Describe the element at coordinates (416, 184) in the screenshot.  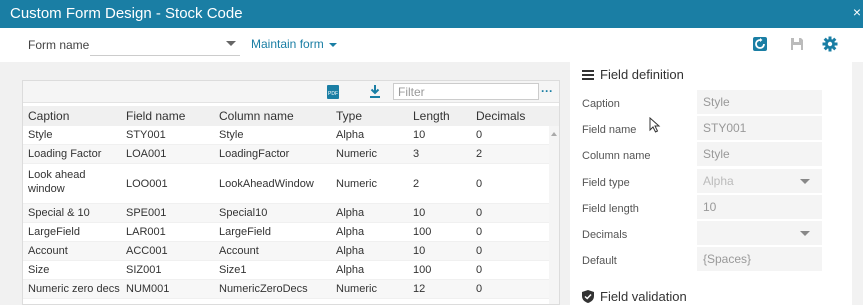
I see `cell-length: 2` at that location.